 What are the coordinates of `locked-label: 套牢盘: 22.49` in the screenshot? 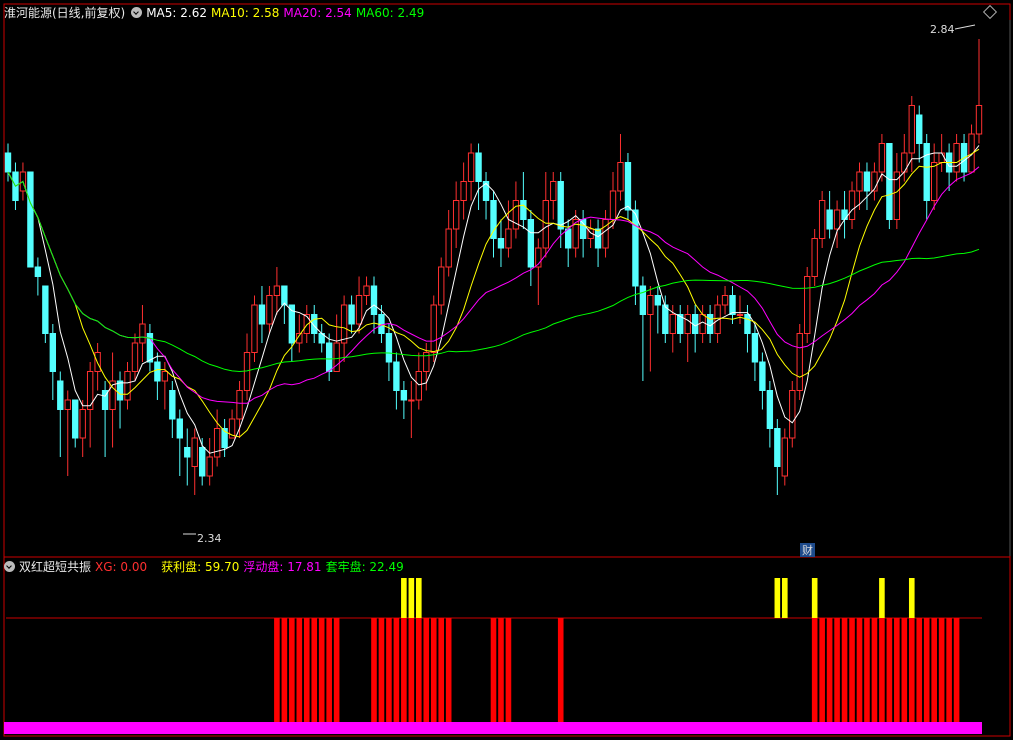 It's located at (364, 567).